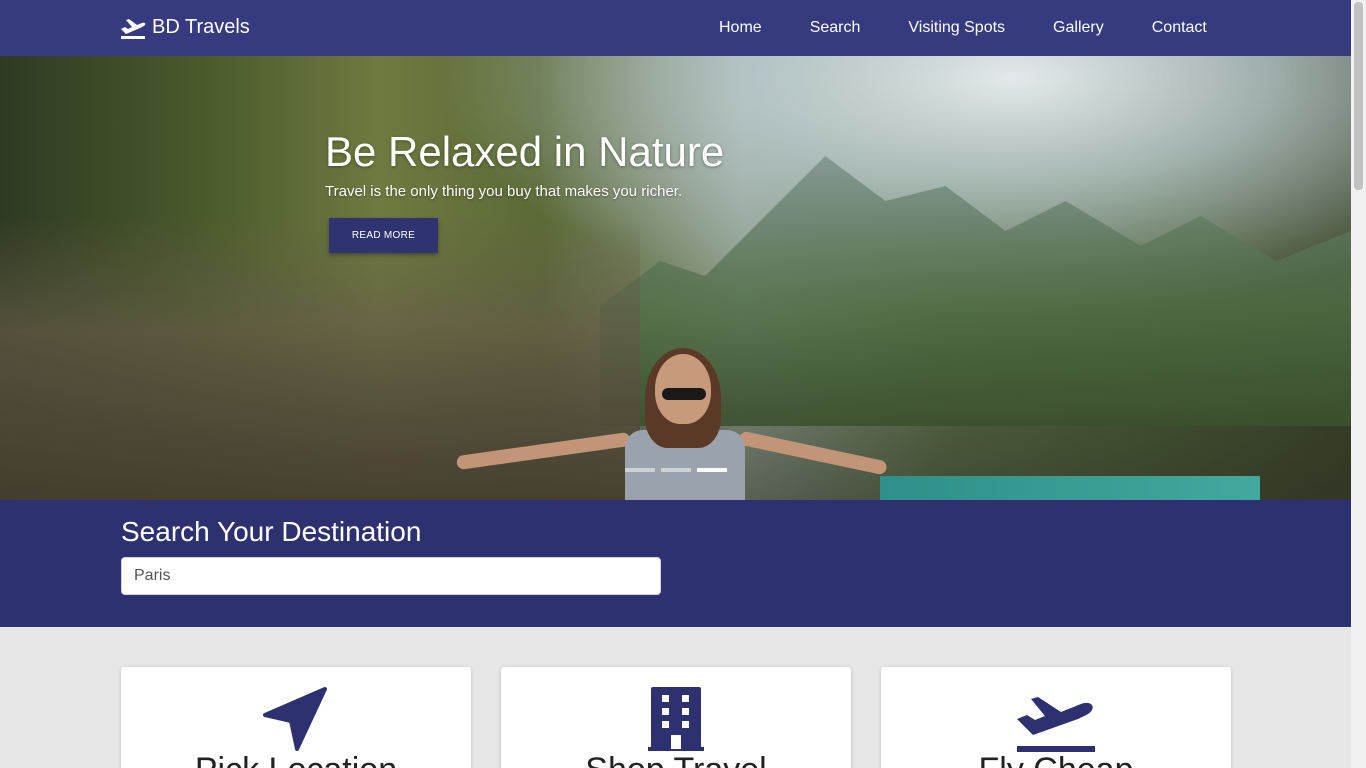  Describe the element at coordinates (1358, 384) in the screenshot. I see `page-scrollbar` at that location.